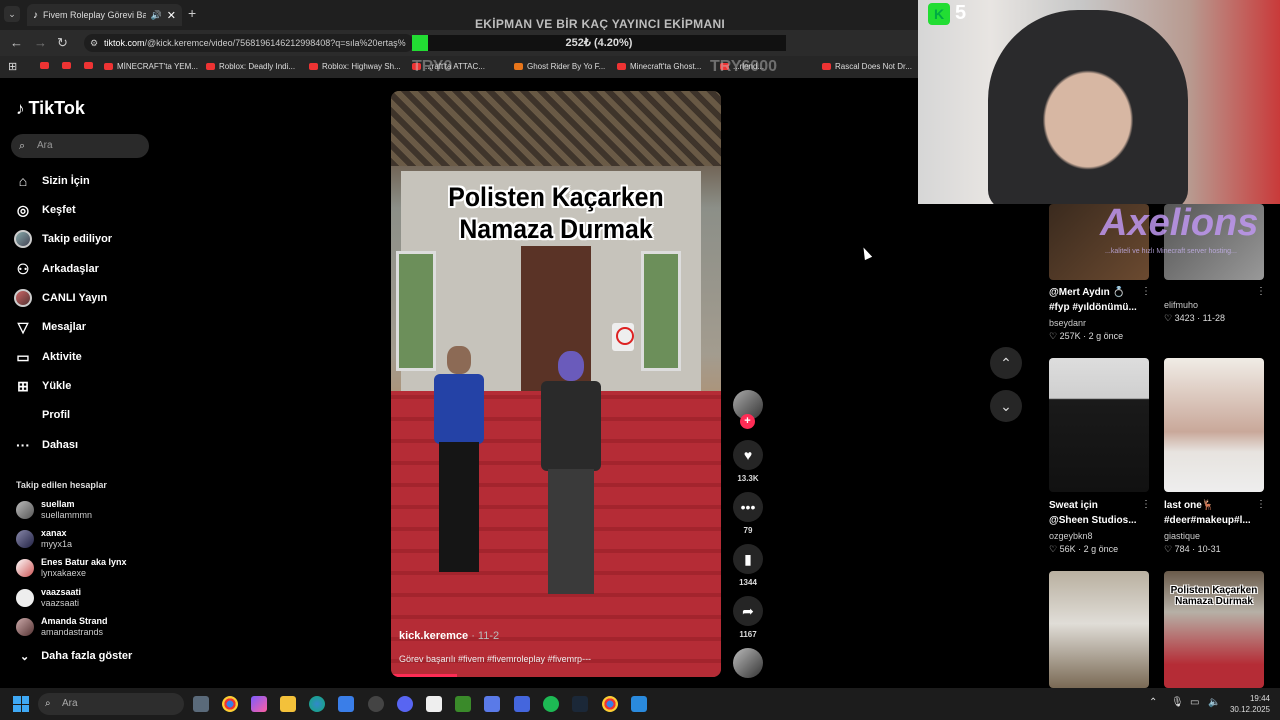  I want to click on store-icon, so click(346, 704).